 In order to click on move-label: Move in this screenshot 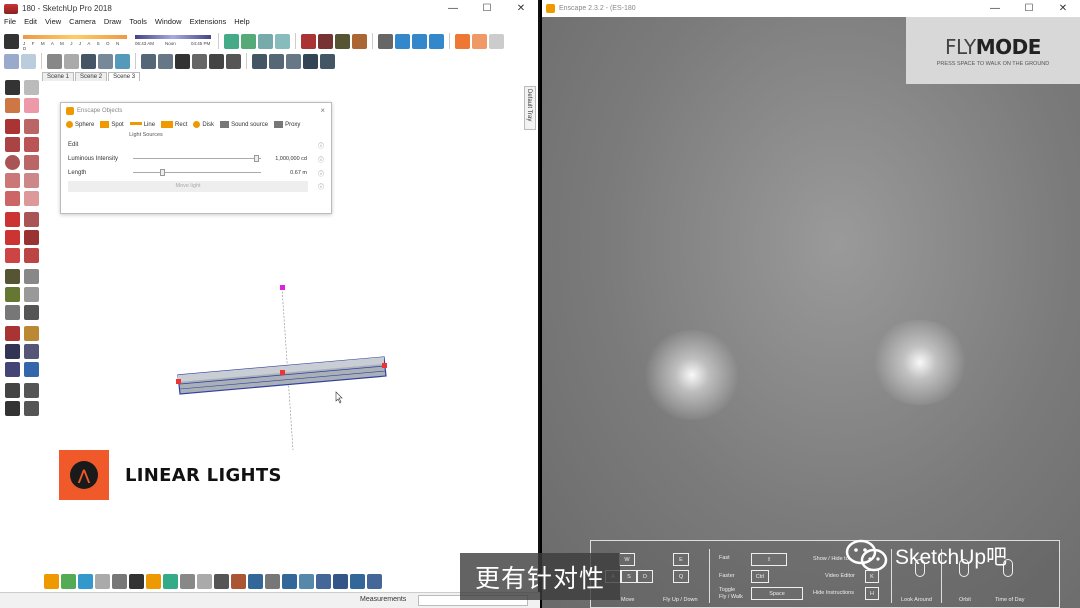, I will do `click(628, 600)`.